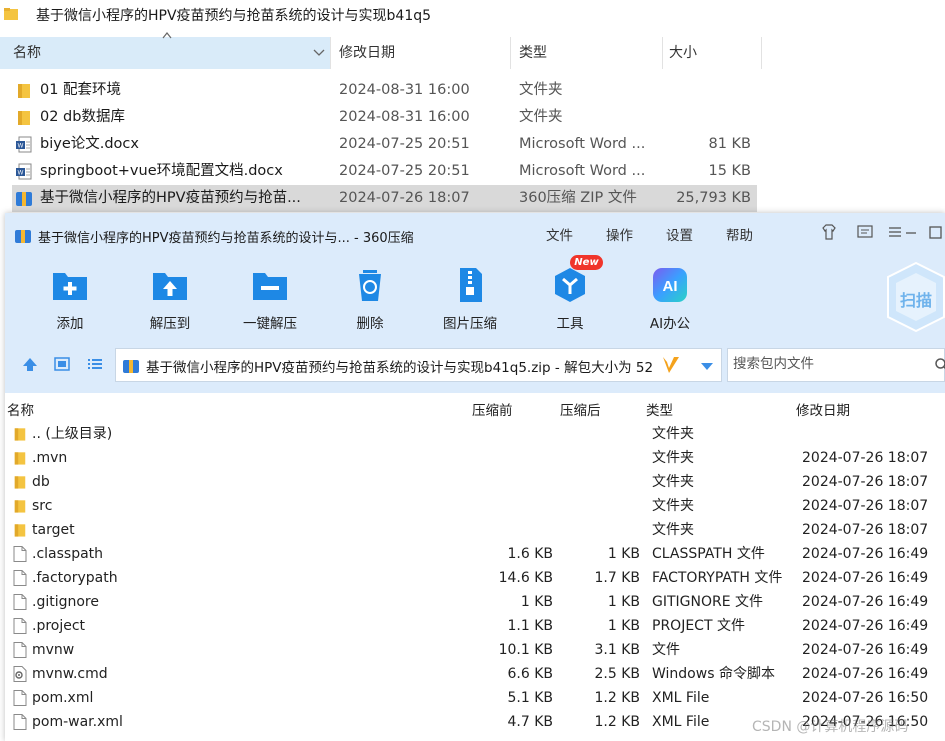 The height and width of the screenshot is (741, 945). What do you see at coordinates (623, 554) in the screenshot?
I see `entry-size-after: 1 KB` at bounding box center [623, 554].